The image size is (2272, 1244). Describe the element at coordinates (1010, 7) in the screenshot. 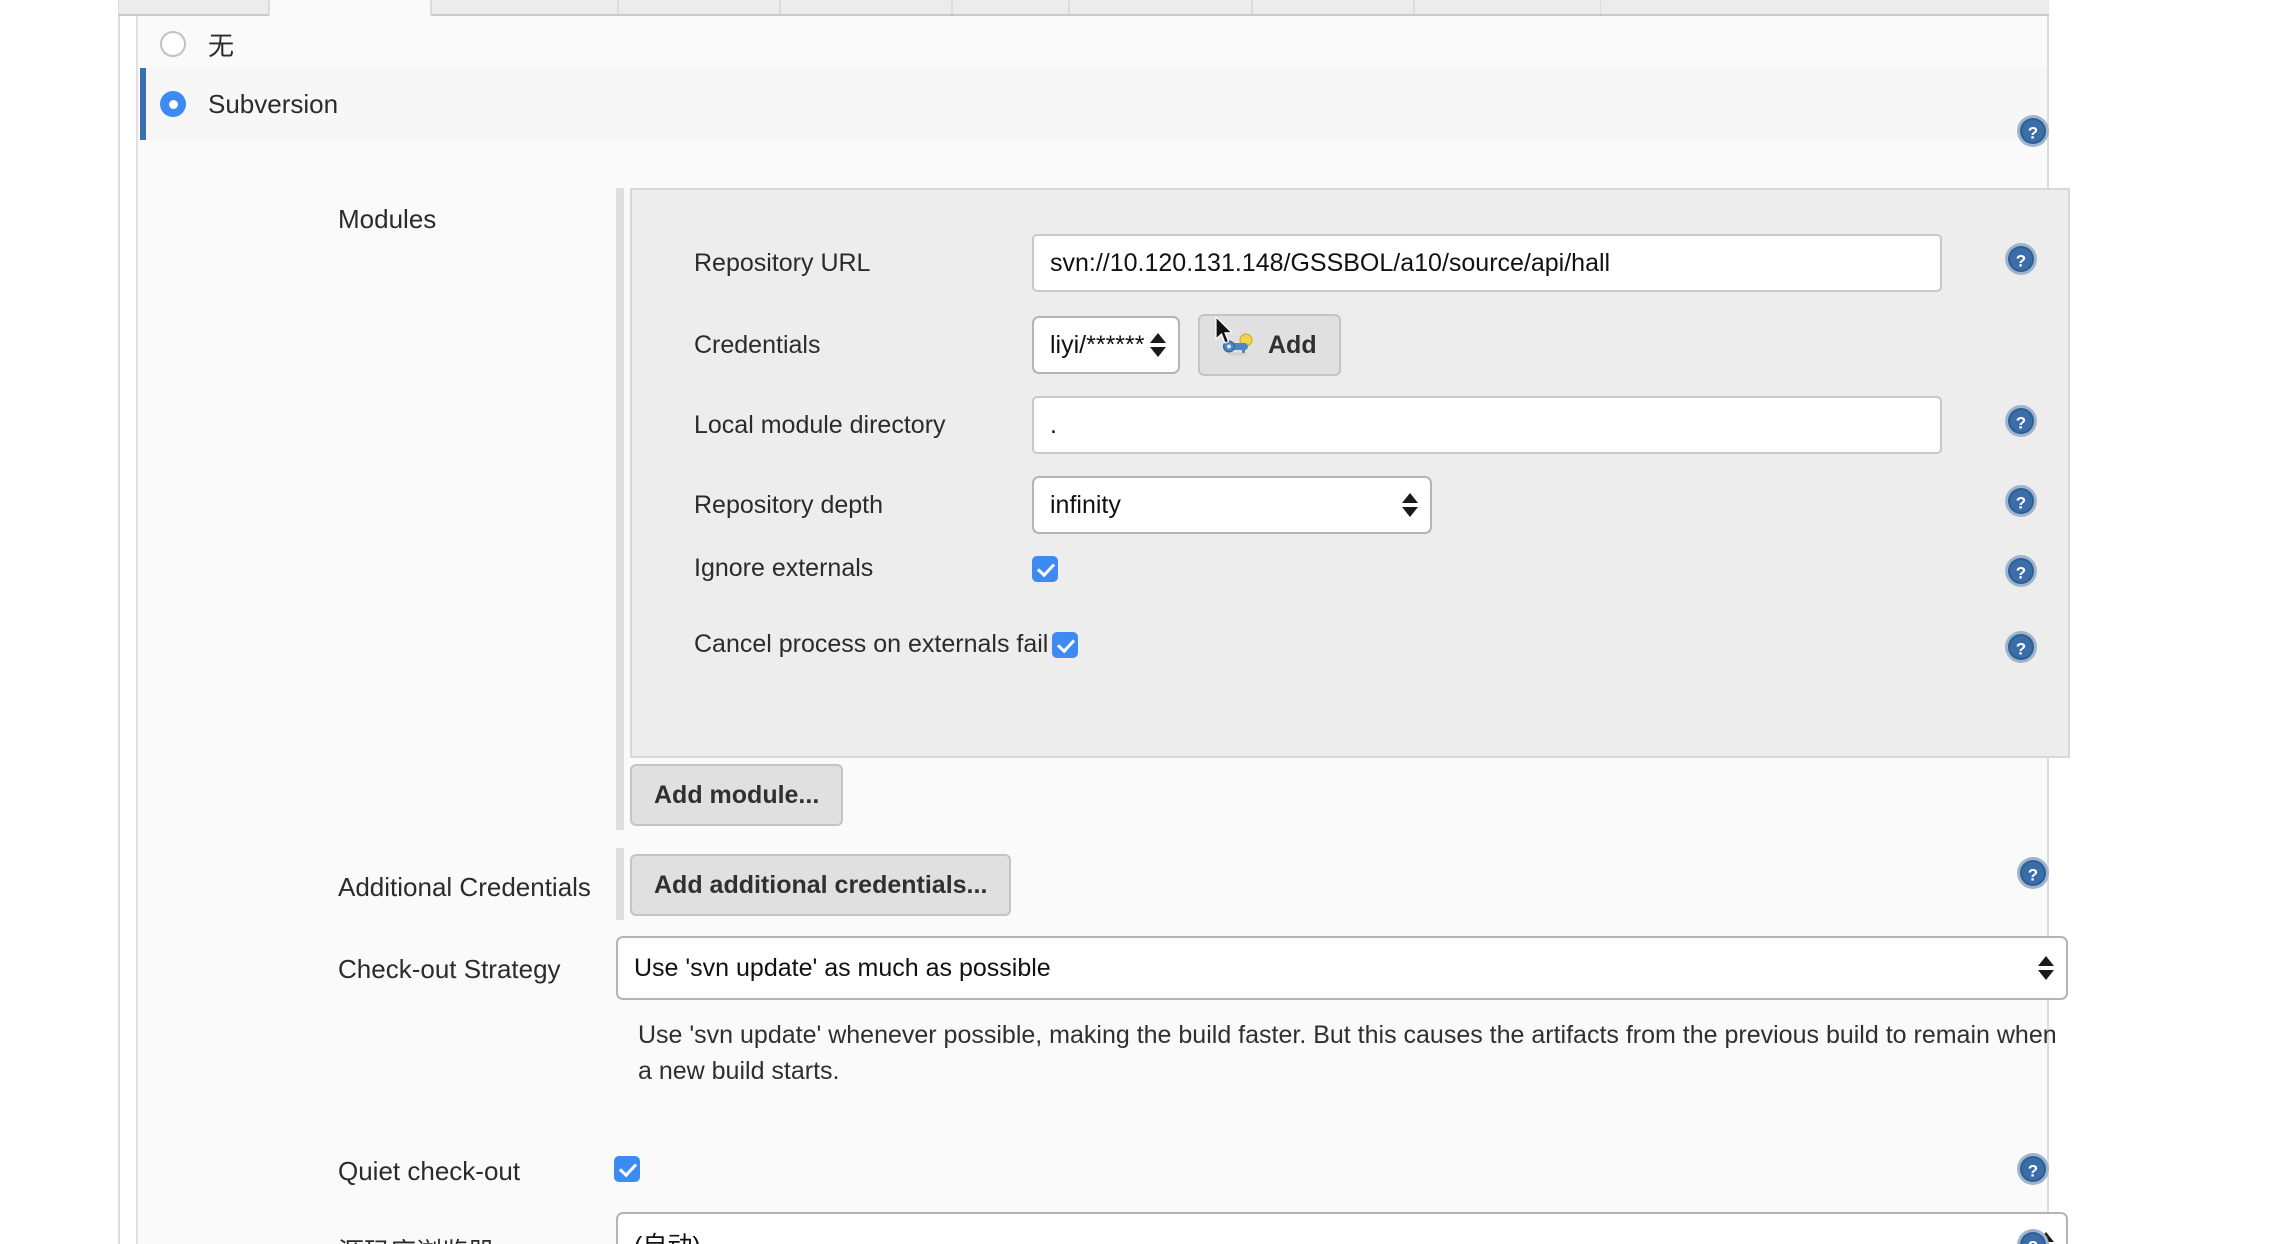

I see `tab-build: Build` at that location.